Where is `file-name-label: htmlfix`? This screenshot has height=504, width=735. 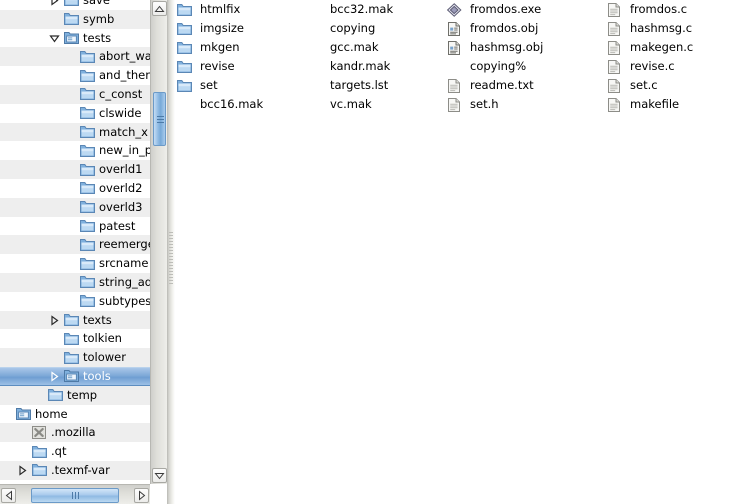 file-name-label: htmlfix is located at coordinates (220, 9).